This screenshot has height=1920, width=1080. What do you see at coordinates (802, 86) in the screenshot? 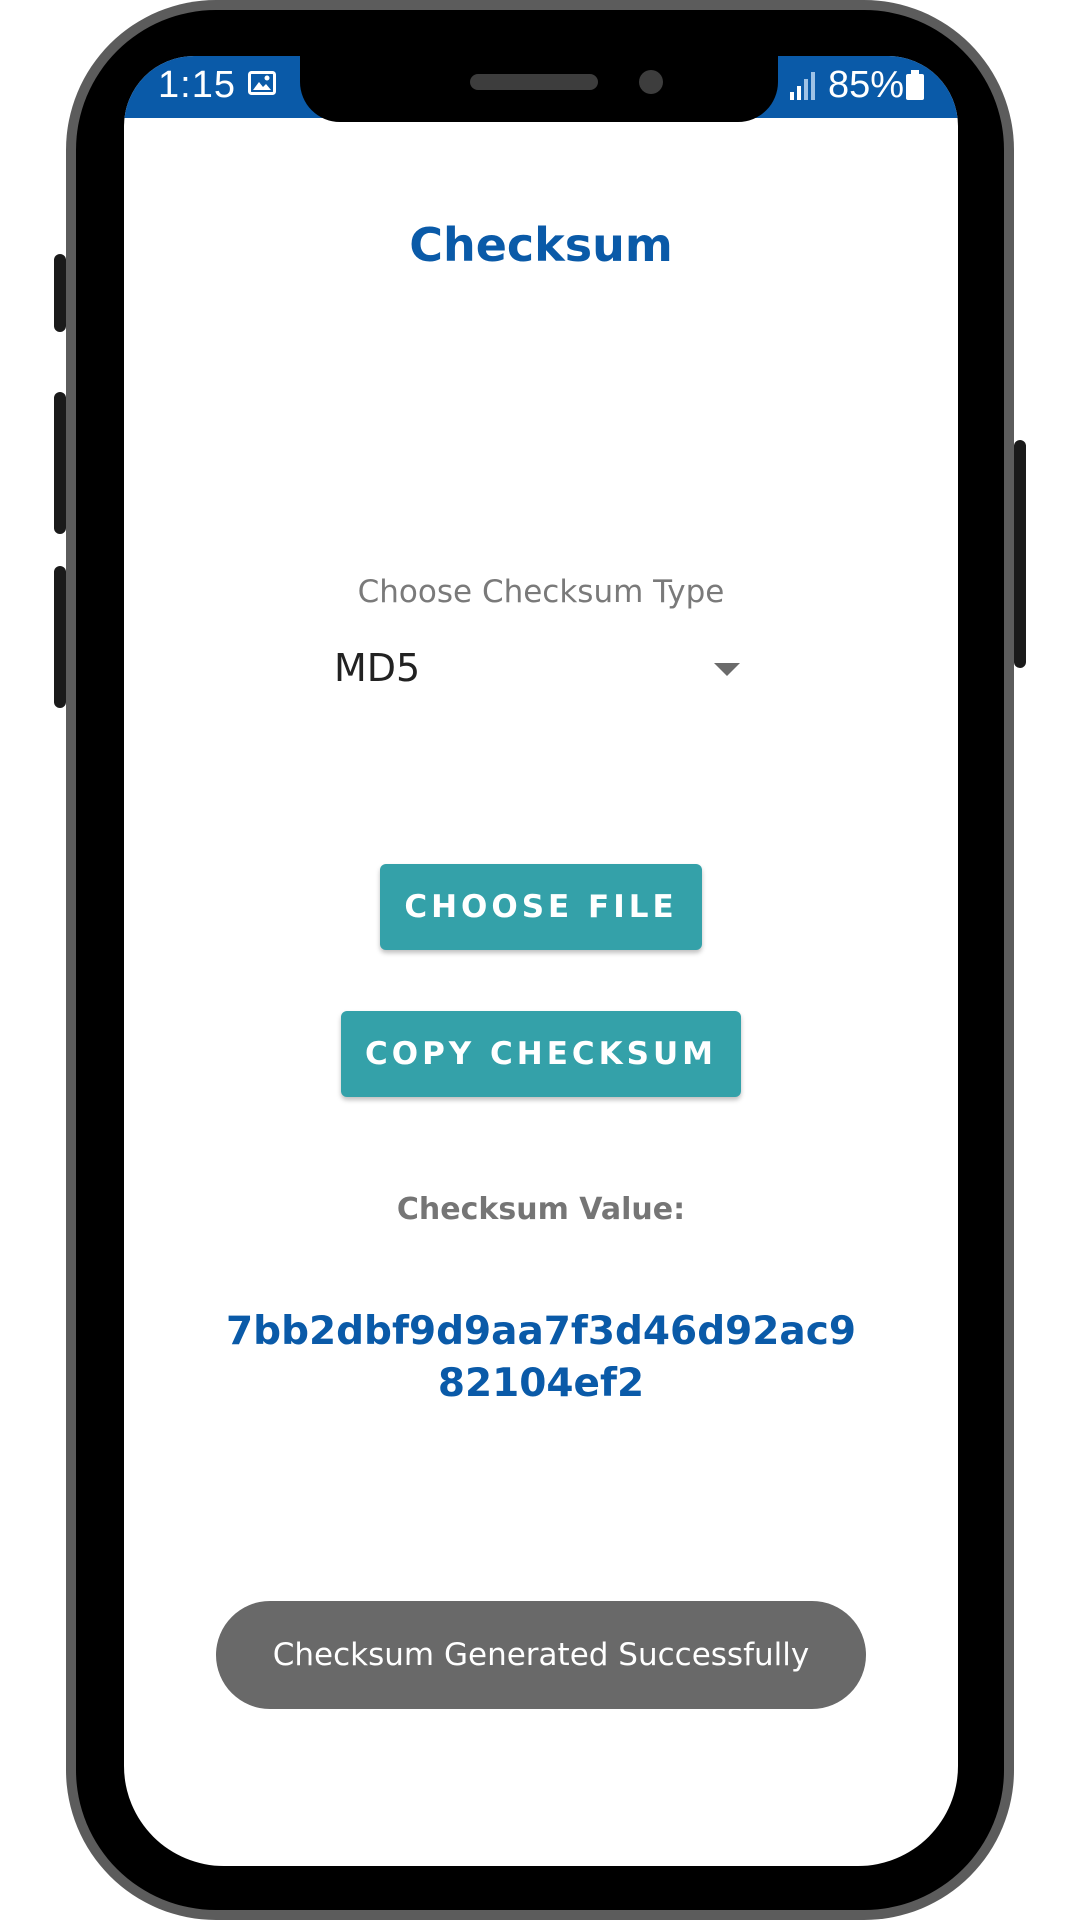
I see `signal-icon` at bounding box center [802, 86].